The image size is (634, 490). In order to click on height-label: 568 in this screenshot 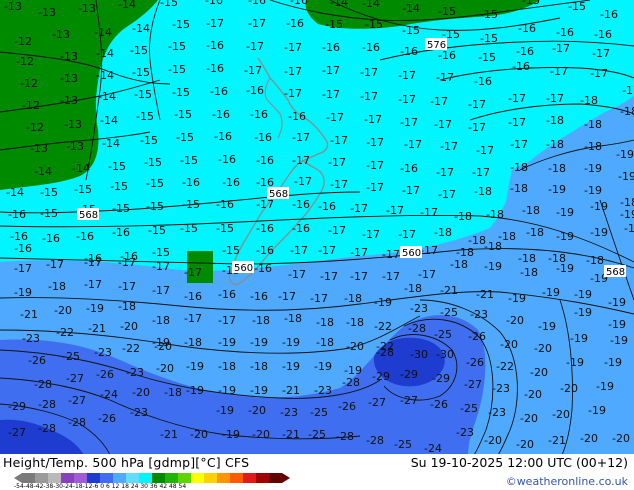, I will do `click(615, 271)`.